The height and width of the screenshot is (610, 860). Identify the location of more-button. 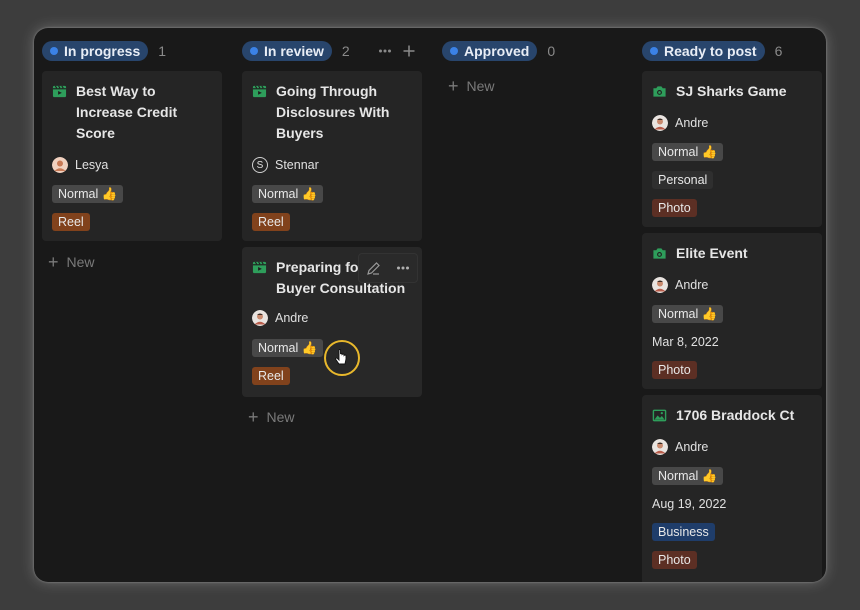
(402, 268).